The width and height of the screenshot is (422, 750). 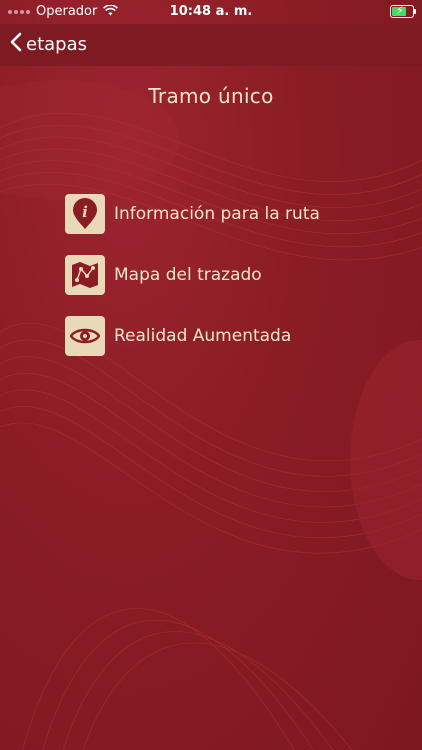 I want to click on status-time: 10:48 a. m., so click(x=211, y=11).